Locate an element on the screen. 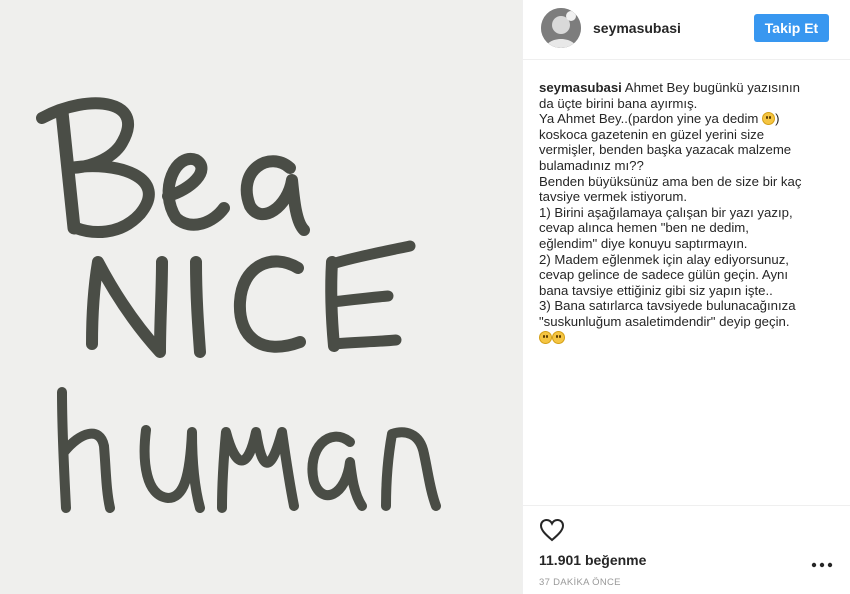  caption-text-line: 2) Madem eğlenmek için alay ediyorsunuz, is located at coordinates (664, 259).